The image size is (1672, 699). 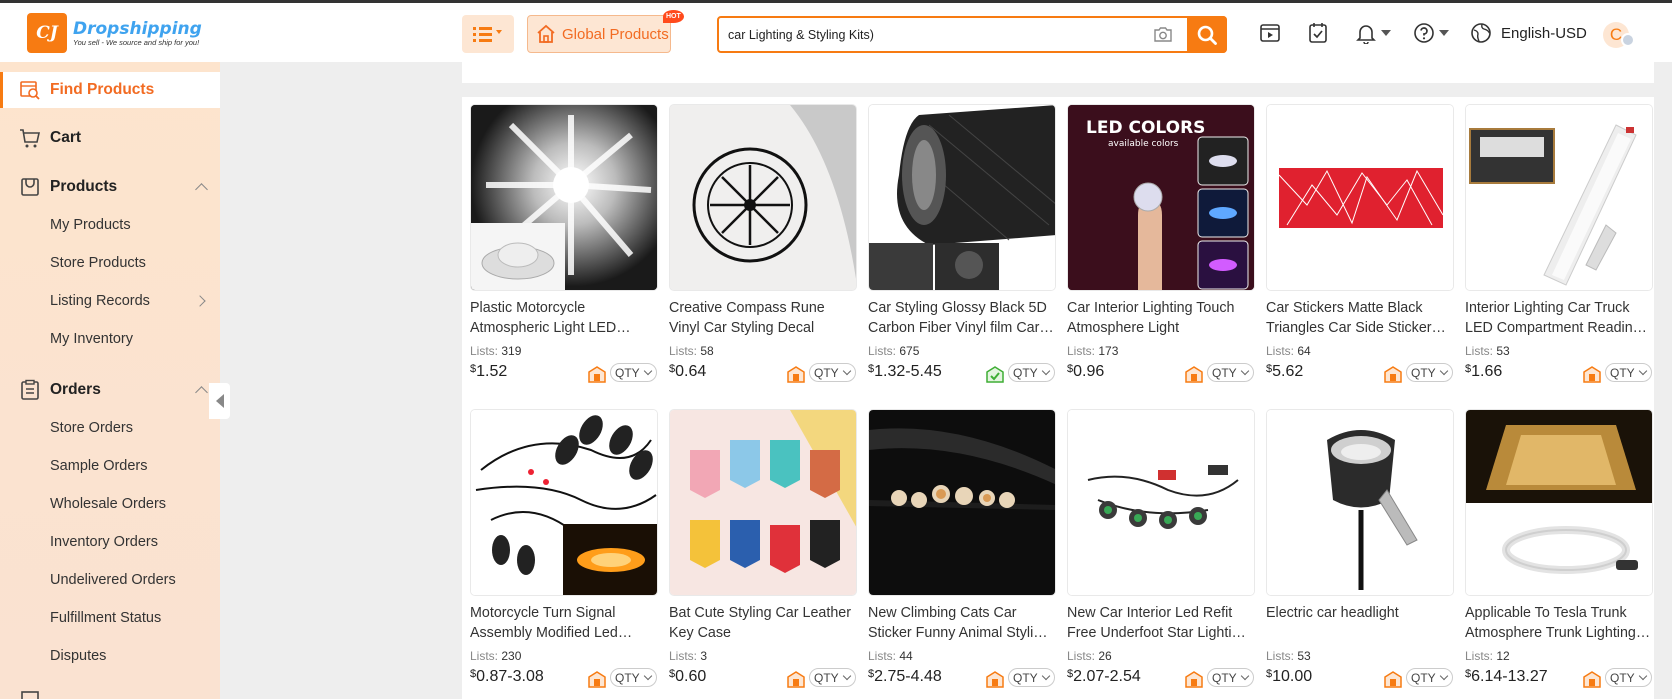 I want to click on sidebar-item-cart: Cart, so click(x=110, y=138).